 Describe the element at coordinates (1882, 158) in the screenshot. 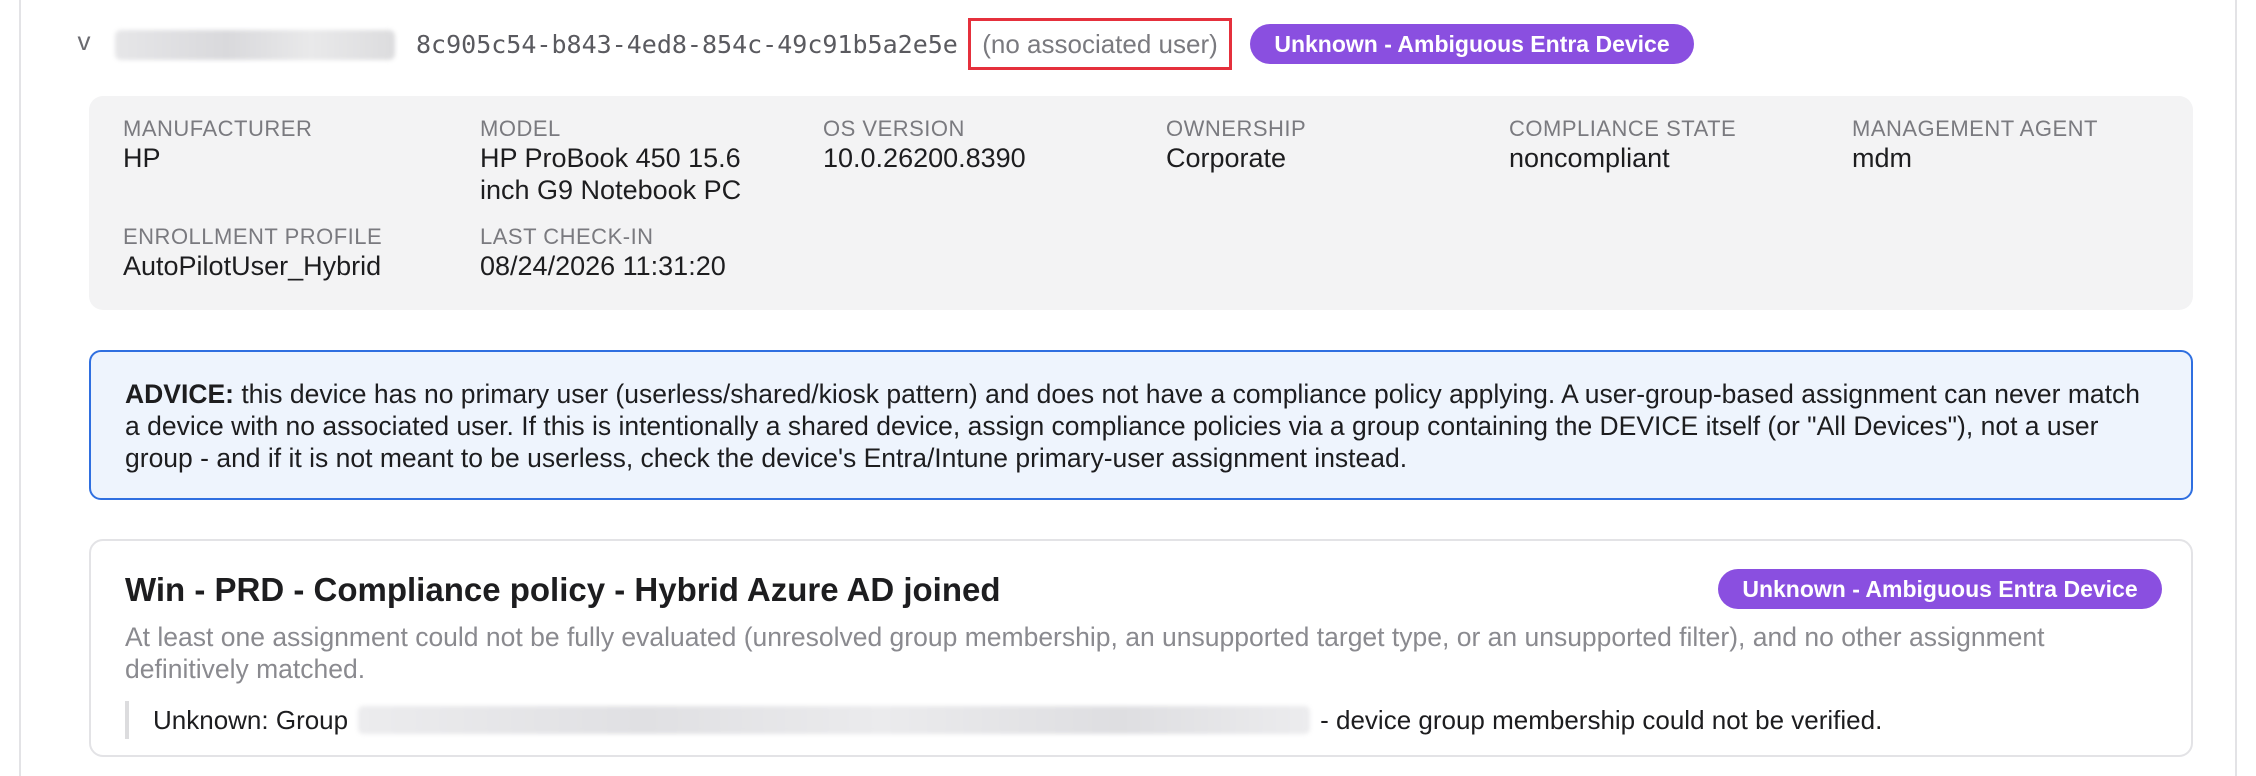

I see `property-value: mdm` at that location.